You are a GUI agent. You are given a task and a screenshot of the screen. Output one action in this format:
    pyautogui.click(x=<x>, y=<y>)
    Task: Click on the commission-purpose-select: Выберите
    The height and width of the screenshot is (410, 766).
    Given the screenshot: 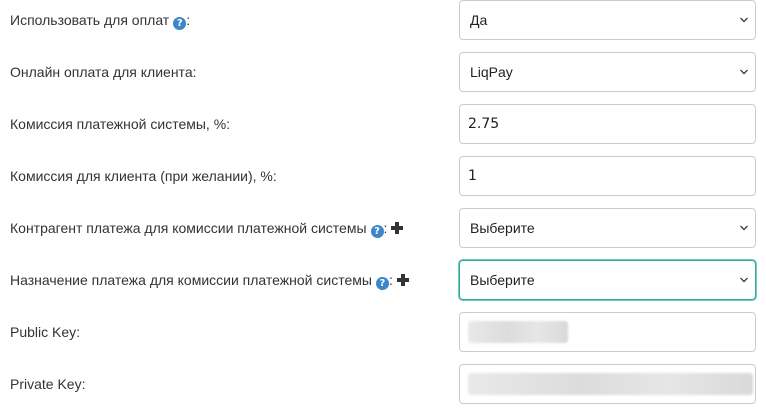 What is the action you would take?
    pyautogui.click(x=607, y=280)
    